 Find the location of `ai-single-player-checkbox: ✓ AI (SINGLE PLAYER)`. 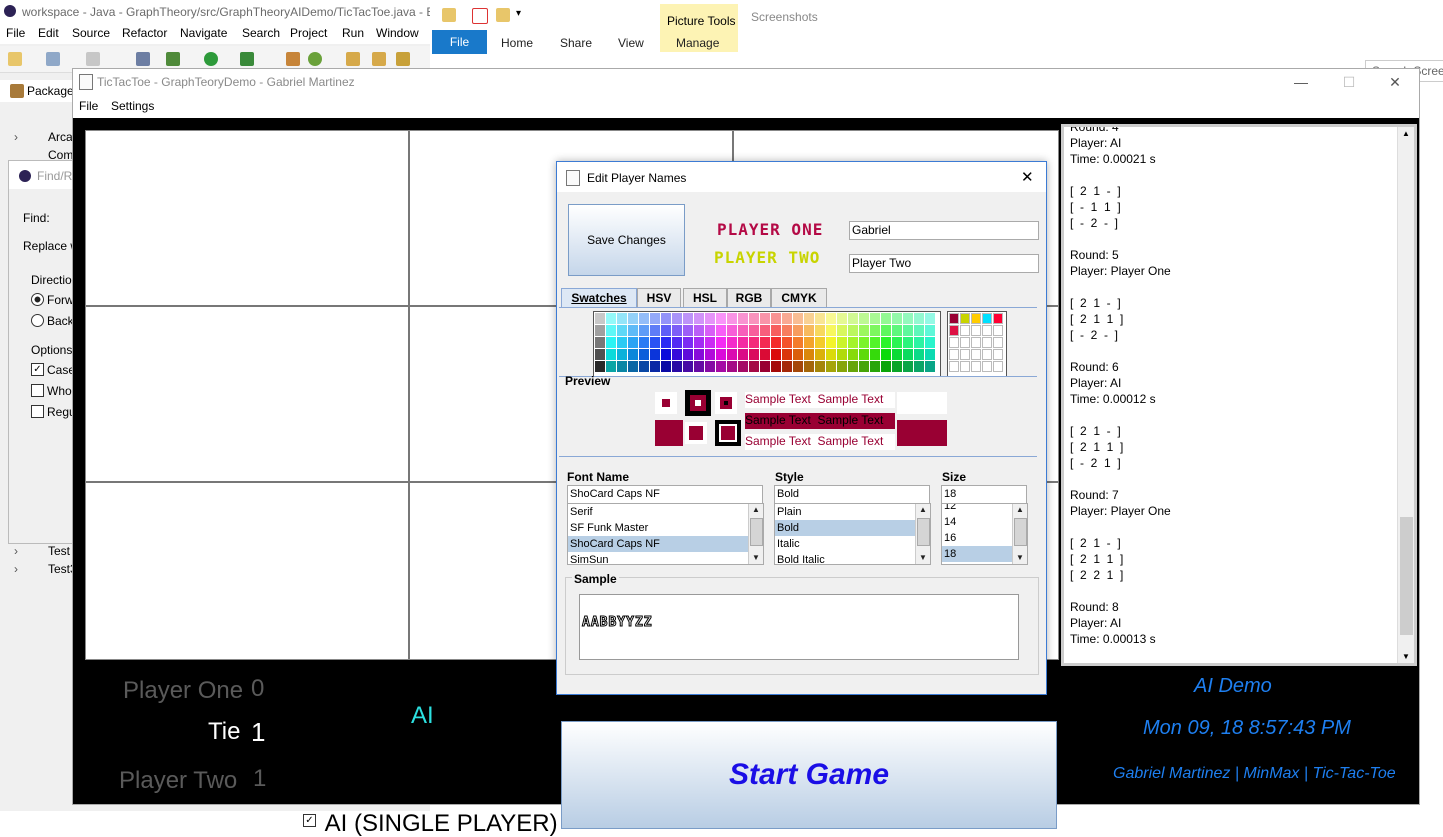

ai-single-player-checkbox: ✓ AI (SINGLE PLAYER) is located at coordinates (428, 824).